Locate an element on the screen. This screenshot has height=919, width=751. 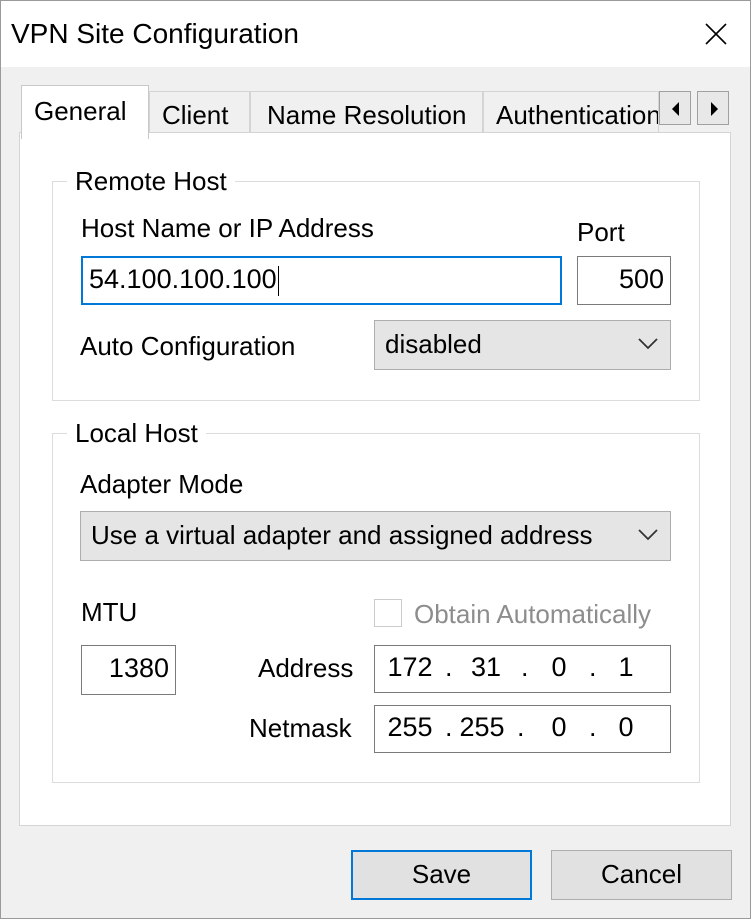
cancel-button-label: Cancel is located at coordinates (641, 874).